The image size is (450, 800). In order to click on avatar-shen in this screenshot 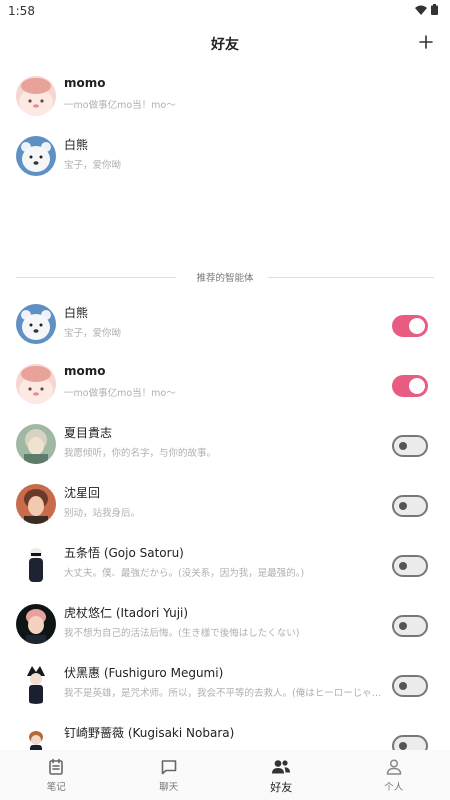, I will do `click(36, 504)`.